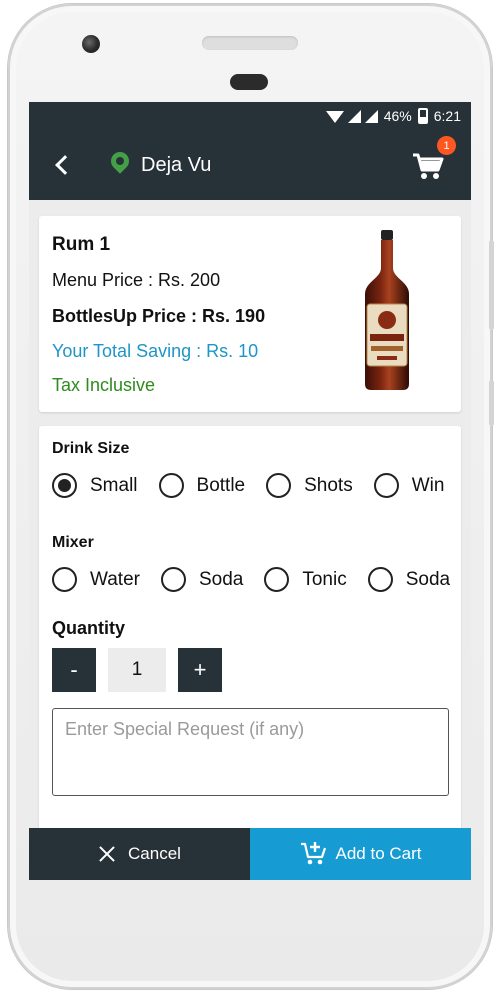 Image resolution: width=500 pixels, height=993 pixels. I want to click on option-label: Water, so click(115, 579).